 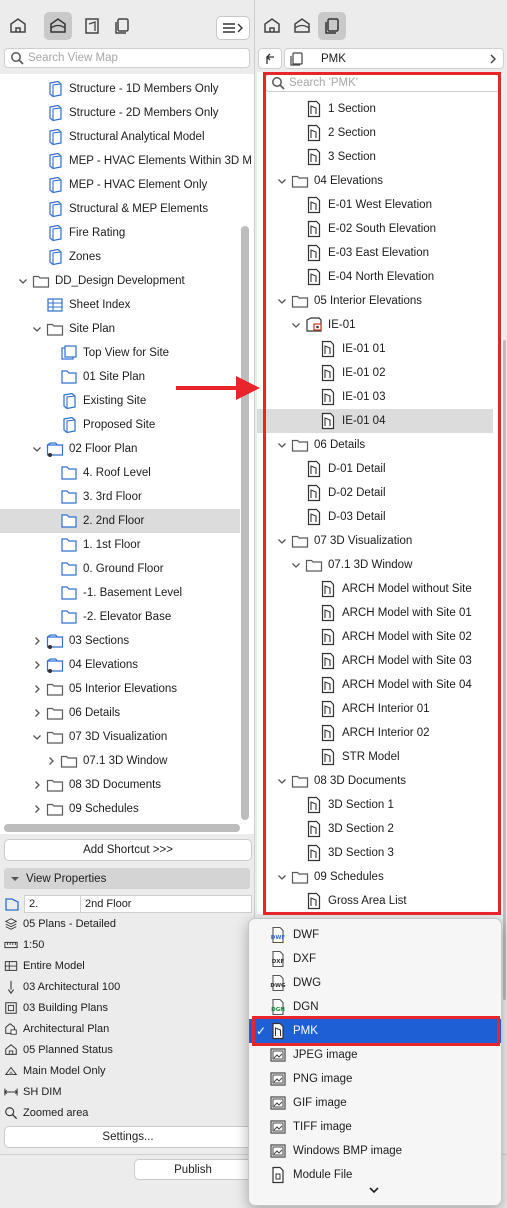 I want to click on publisher-set-tree-row: 04 Elevations, so click(x=375, y=181).